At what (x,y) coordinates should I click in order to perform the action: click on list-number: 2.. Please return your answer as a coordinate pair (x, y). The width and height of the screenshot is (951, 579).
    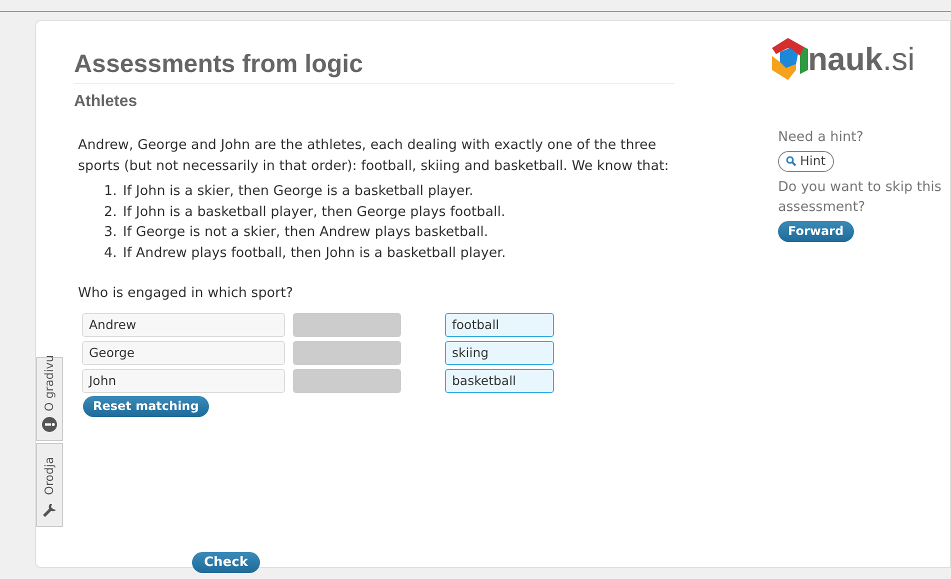
    Looking at the image, I should click on (110, 212).